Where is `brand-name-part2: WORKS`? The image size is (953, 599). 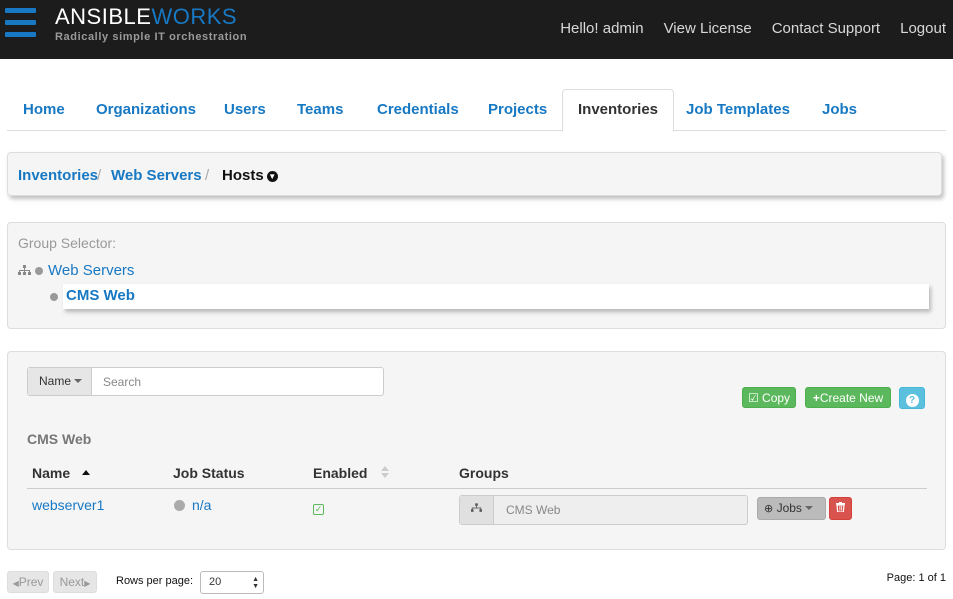 brand-name-part2: WORKS is located at coordinates (194, 16).